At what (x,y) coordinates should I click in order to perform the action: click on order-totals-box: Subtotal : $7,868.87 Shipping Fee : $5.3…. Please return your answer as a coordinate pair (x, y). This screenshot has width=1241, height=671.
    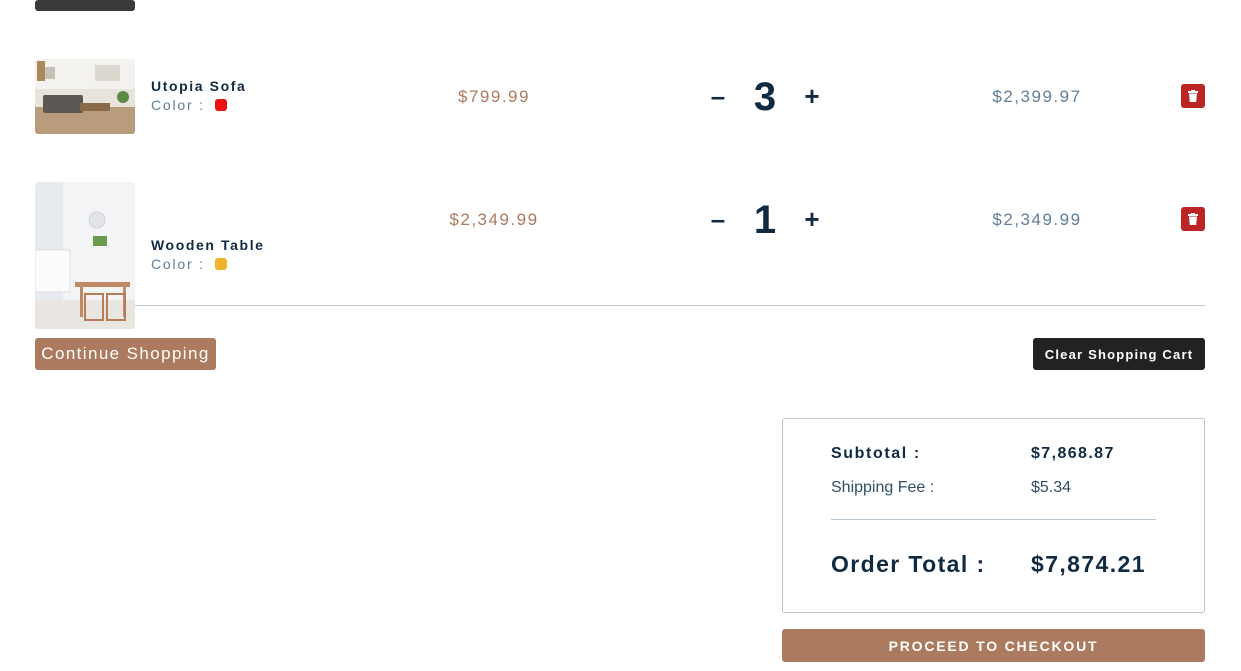
    Looking at the image, I should click on (993, 515).